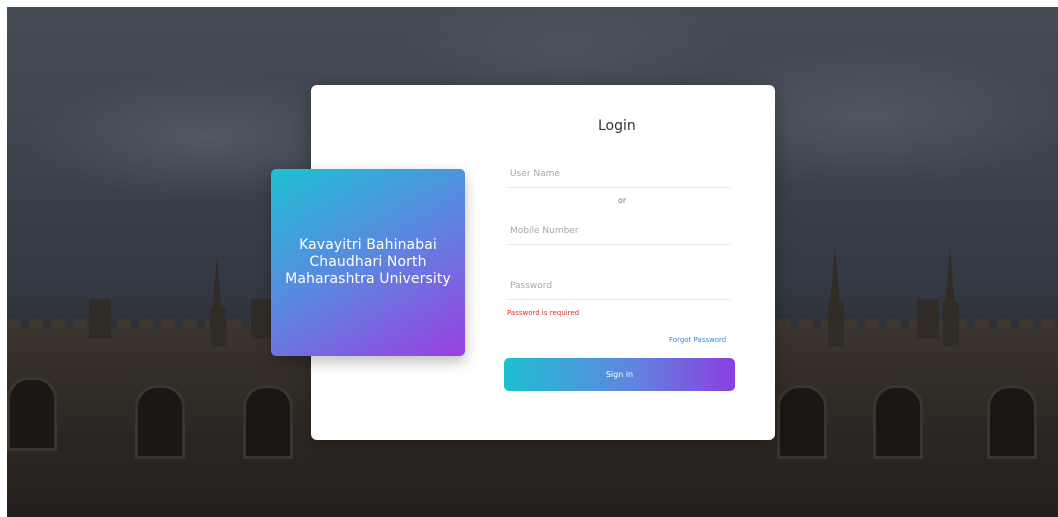 The width and height of the screenshot is (1058, 517). I want to click on mobile-field, so click(620, 231).